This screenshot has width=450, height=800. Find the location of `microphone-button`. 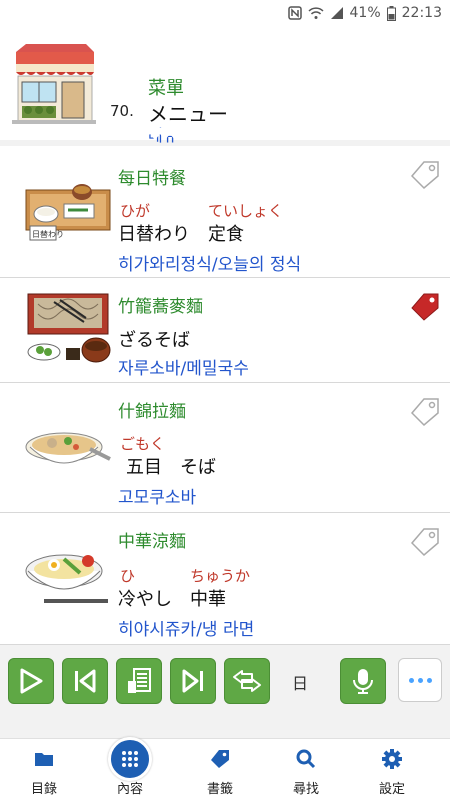

microphone-button is located at coordinates (363, 681).